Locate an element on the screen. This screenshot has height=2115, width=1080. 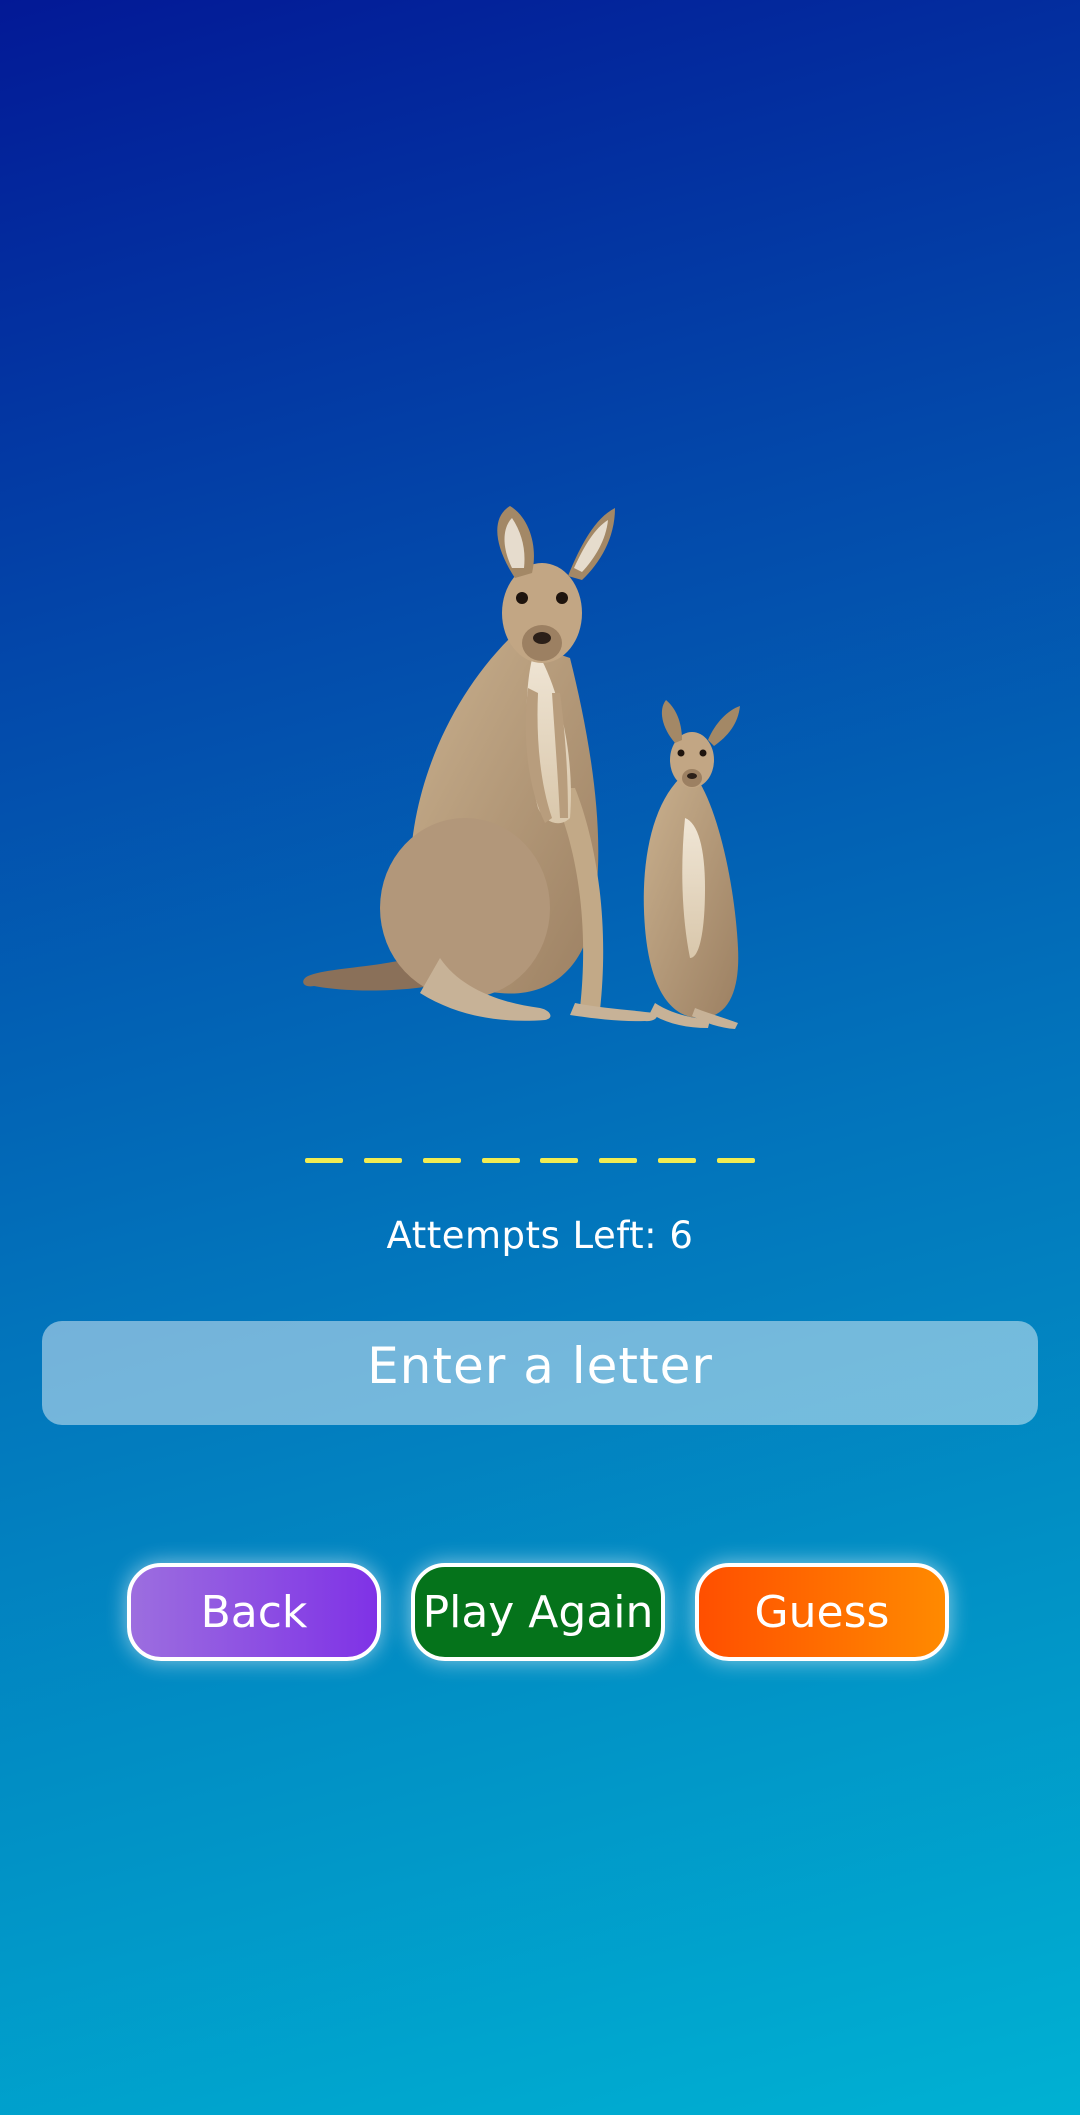
back-button: Back is located at coordinates (254, 1612).